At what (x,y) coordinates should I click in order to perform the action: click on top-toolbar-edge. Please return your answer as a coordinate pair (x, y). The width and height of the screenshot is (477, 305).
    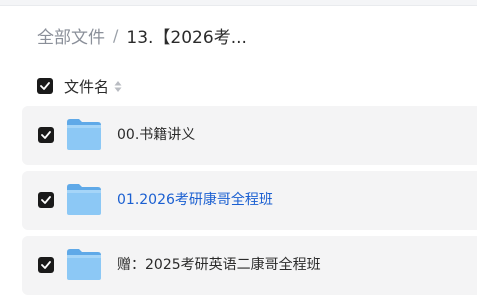
    Looking at the image, I should click on (238, 3).